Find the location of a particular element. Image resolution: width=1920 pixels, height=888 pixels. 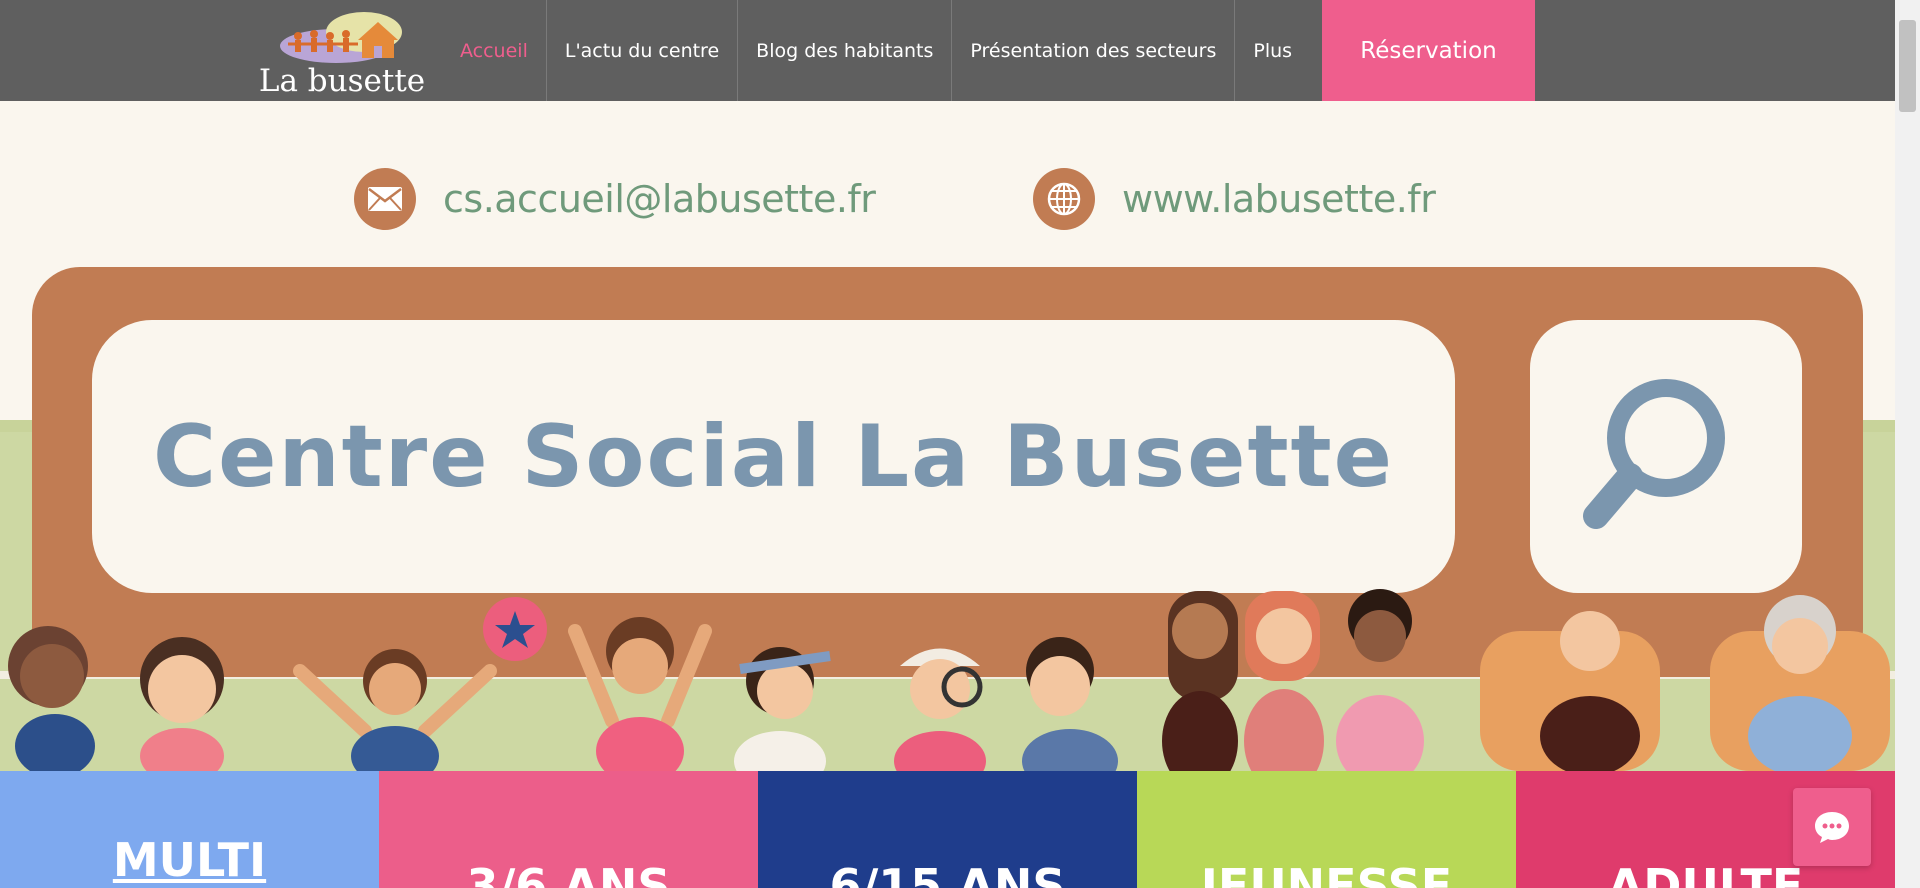

globe-icon is located at coordinates (1064, 199).